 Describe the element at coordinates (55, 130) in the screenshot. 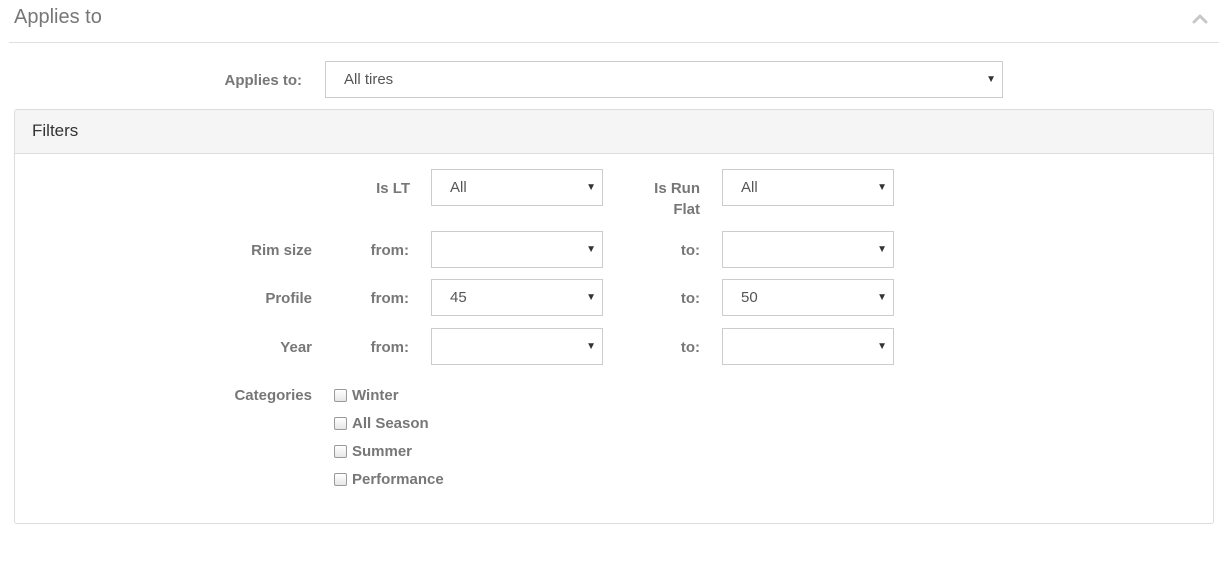

I see `filters-title: Filters` at that location.